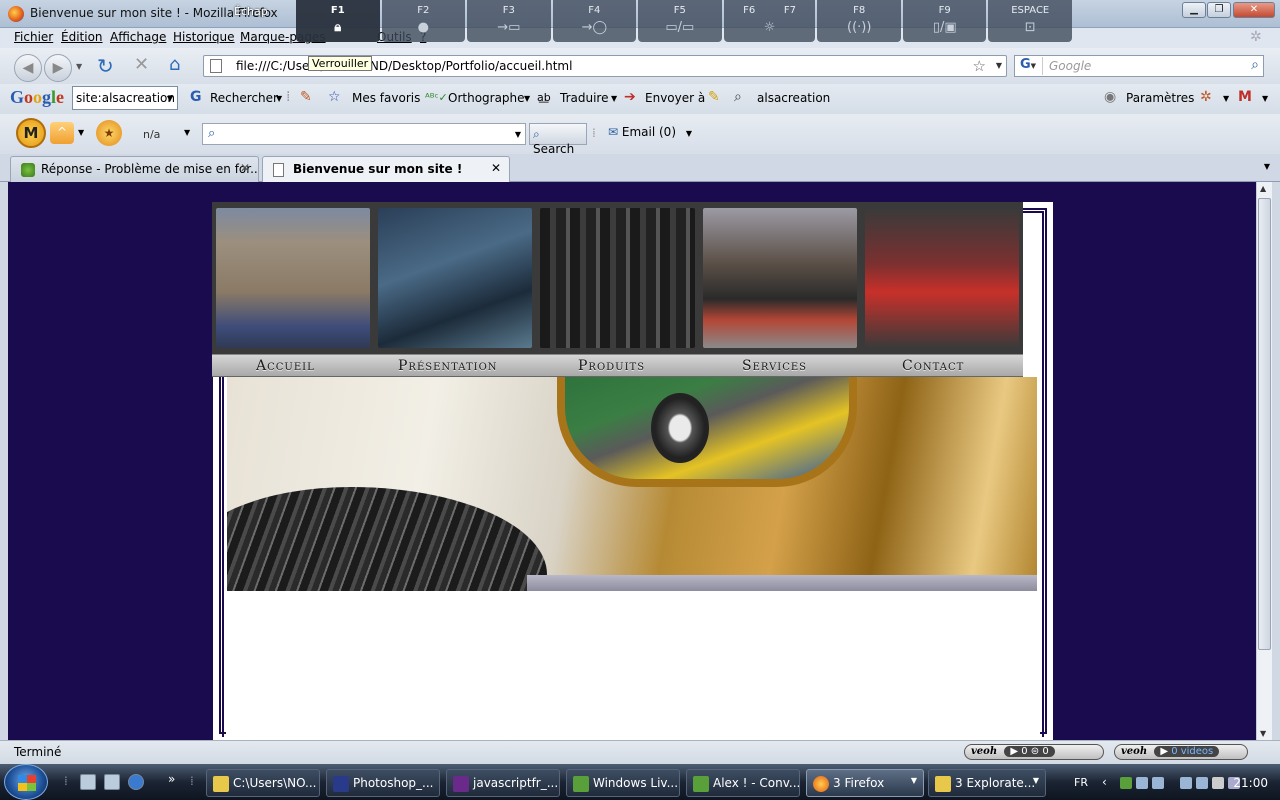  What do you see at coordinates (306, 97) in the screenshot?
I see `popup-blocker-icon: ✎` at bounding box center [306, 97].